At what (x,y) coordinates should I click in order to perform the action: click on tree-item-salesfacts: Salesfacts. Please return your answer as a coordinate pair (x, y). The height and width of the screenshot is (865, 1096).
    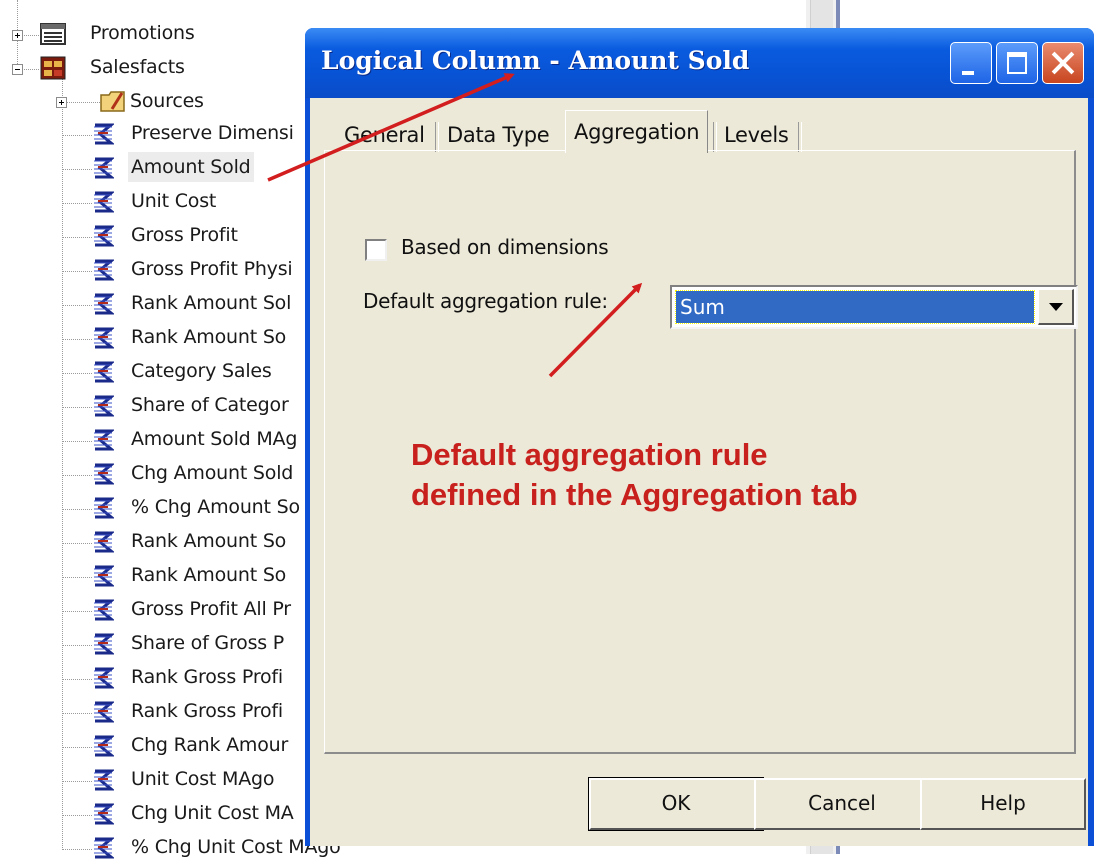
    Looking at the image, I should click on (137, 67).